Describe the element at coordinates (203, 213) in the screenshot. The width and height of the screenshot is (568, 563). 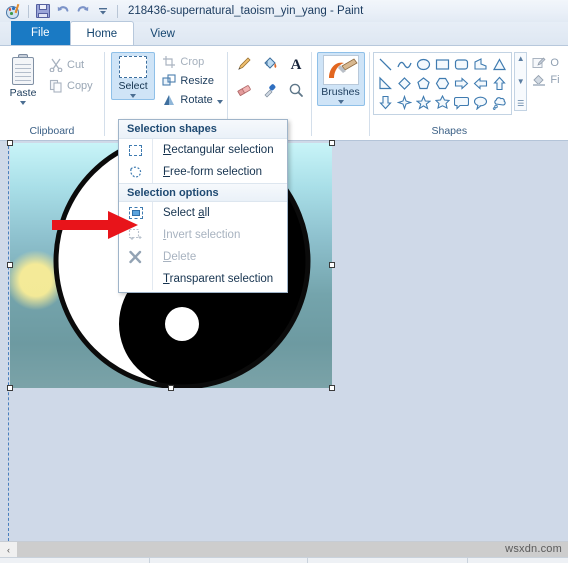
I see `menu-item-select-all: Select all` at that location.